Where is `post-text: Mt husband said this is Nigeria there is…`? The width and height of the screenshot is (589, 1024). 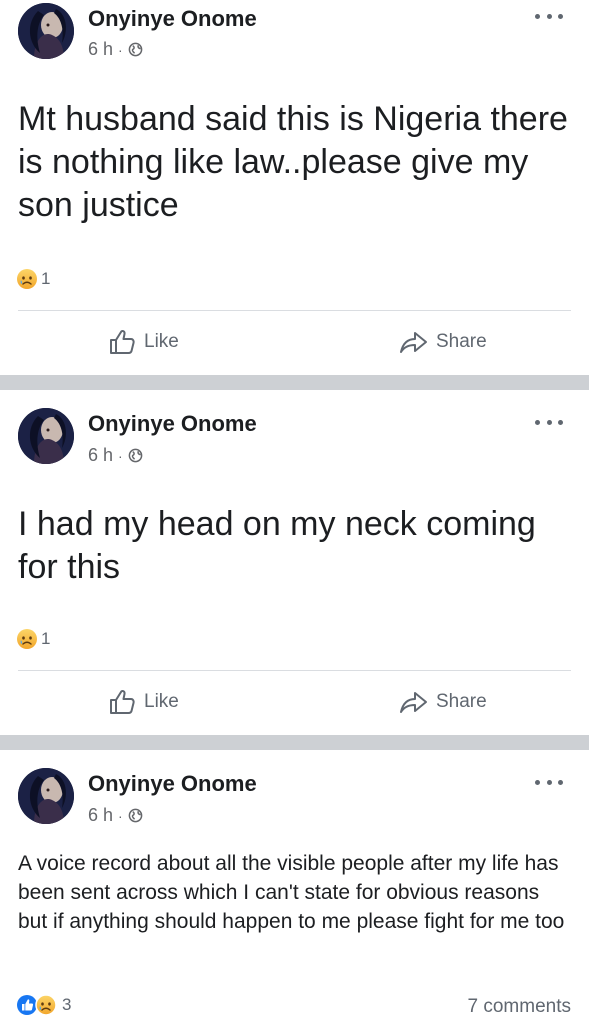 post-text: Mt husband said this is Nigeria there is… is located at coordinates (293, 162).